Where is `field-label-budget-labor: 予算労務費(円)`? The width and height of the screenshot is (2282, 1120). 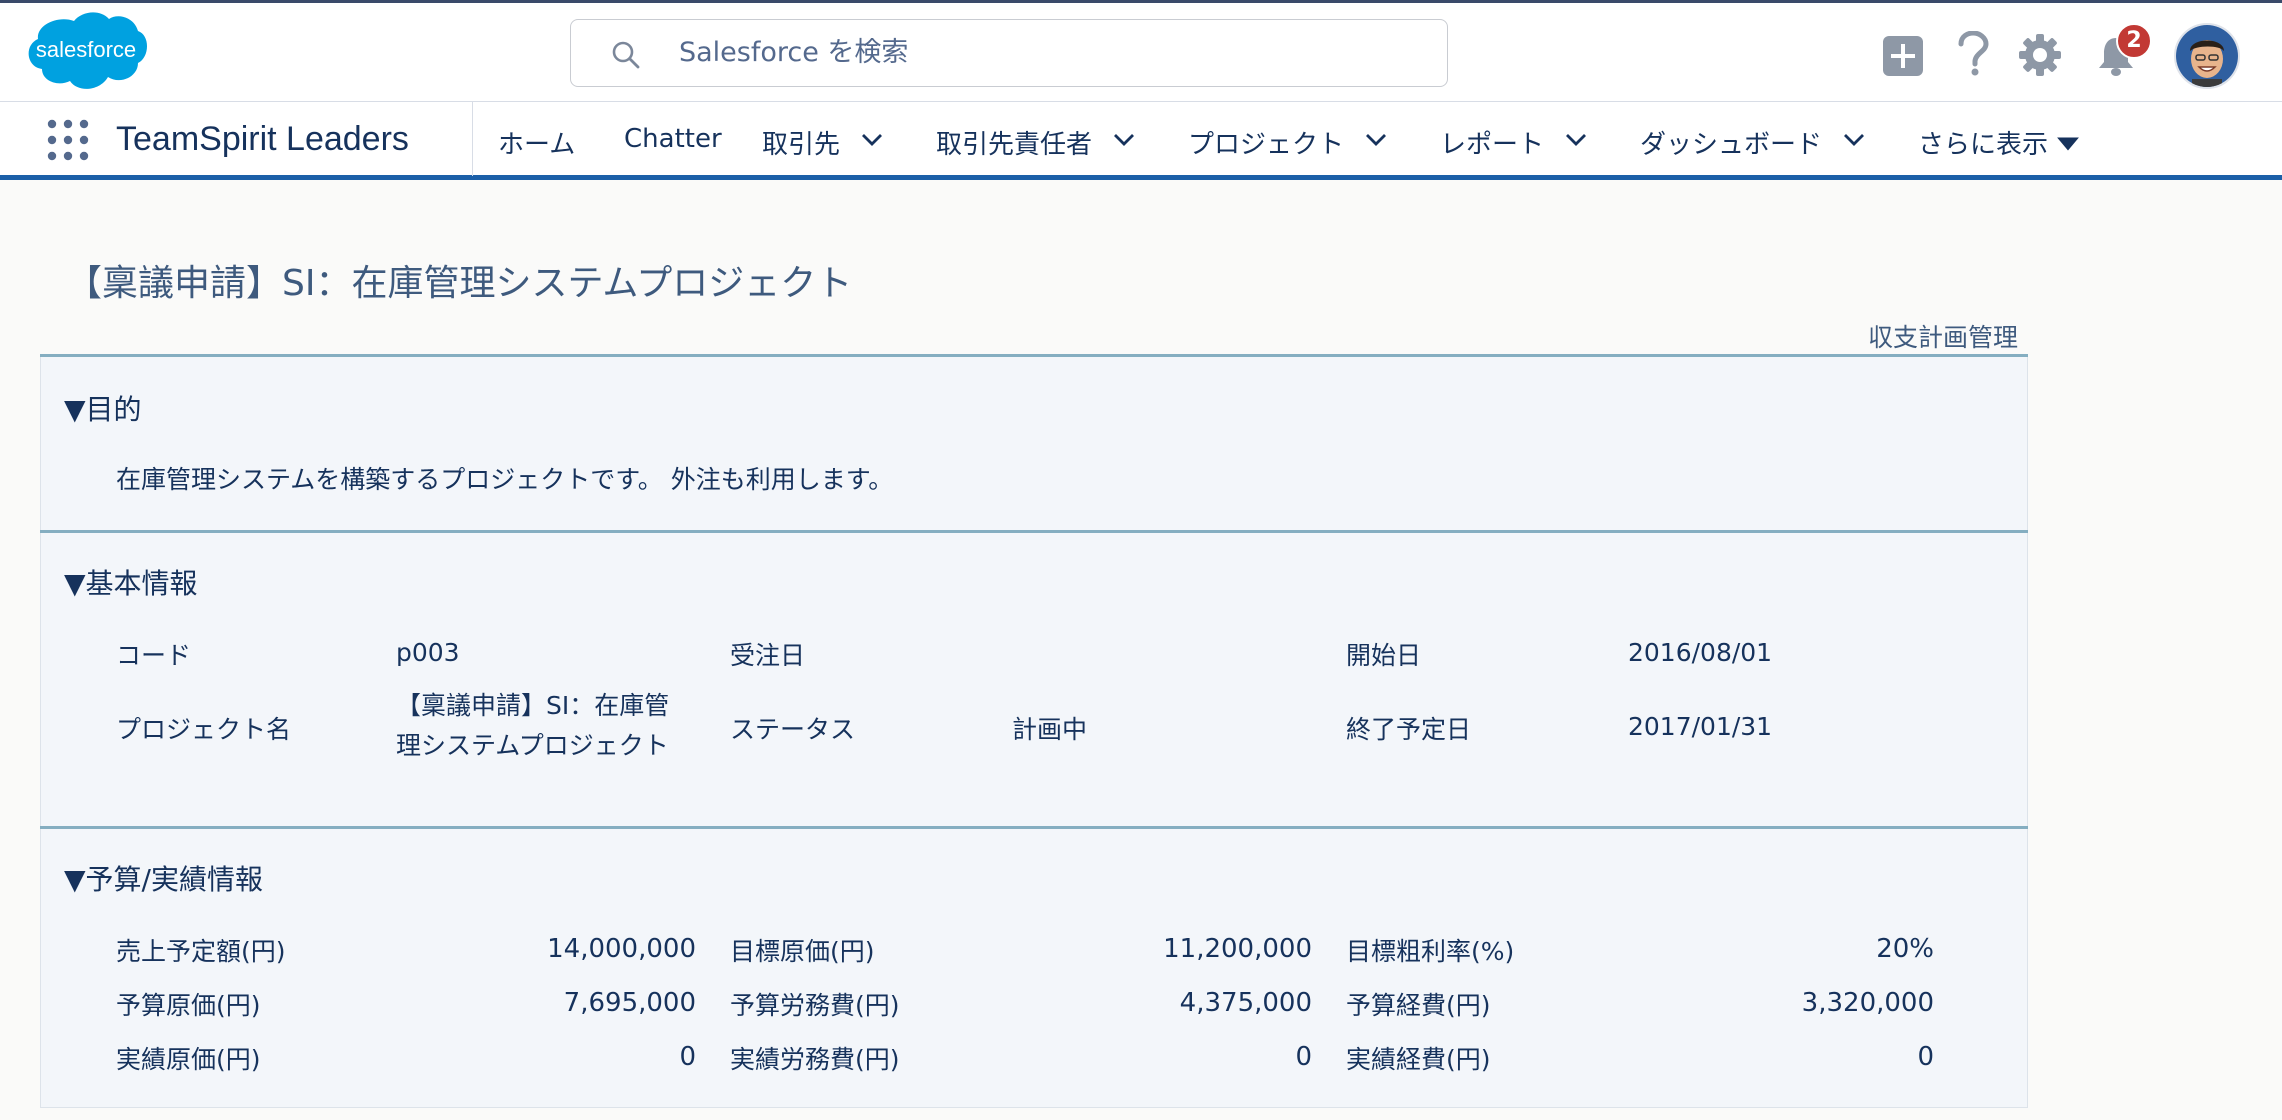
field-label-budget-labor: 予算労務費(円) is located at coordinates (815, 1005).